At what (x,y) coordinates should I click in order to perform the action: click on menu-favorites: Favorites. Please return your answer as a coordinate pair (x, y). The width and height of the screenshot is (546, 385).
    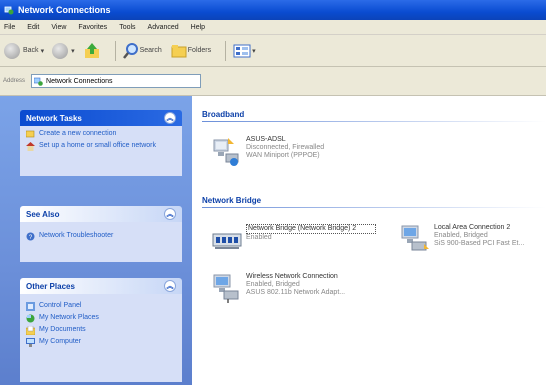
    Looking at the image, I should click on (92, 27).